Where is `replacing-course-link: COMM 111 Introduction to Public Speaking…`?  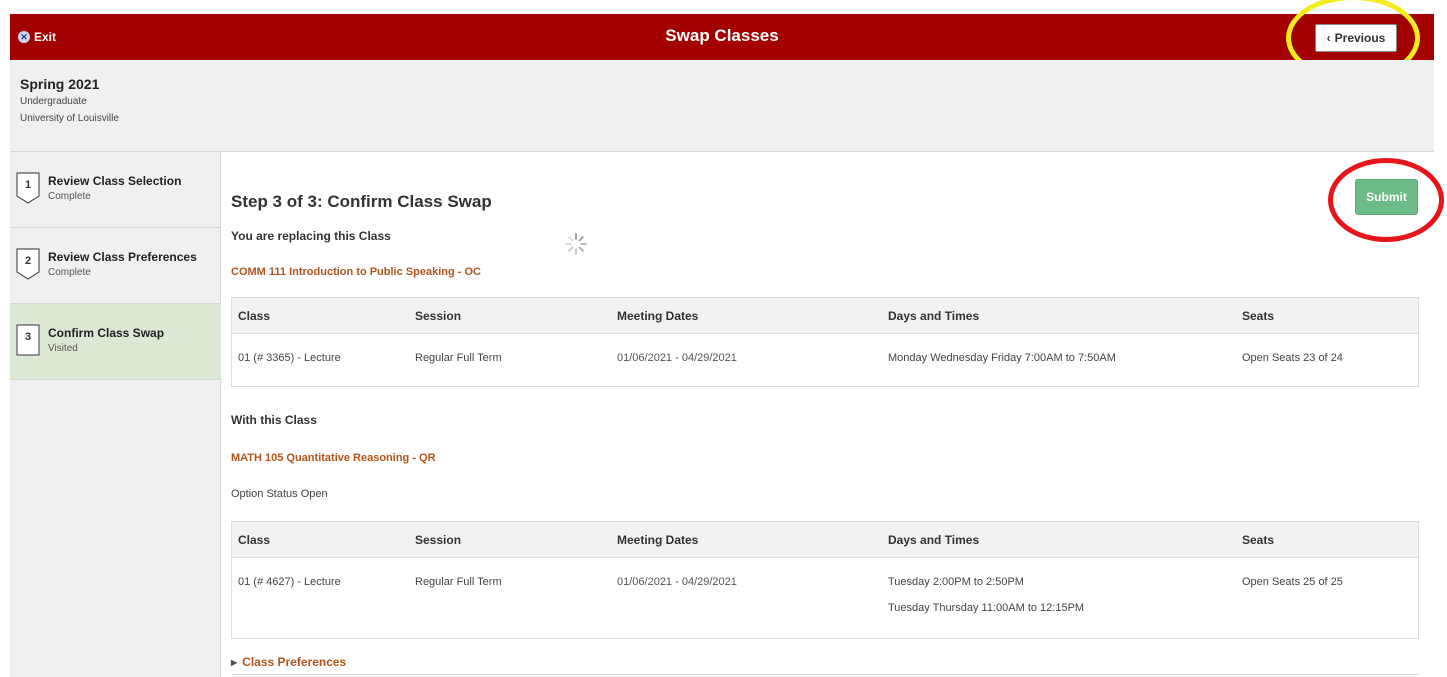 replacing-course-link: COMM 111 Introduction to Public Speaking… is located at coordinates (356, 272).